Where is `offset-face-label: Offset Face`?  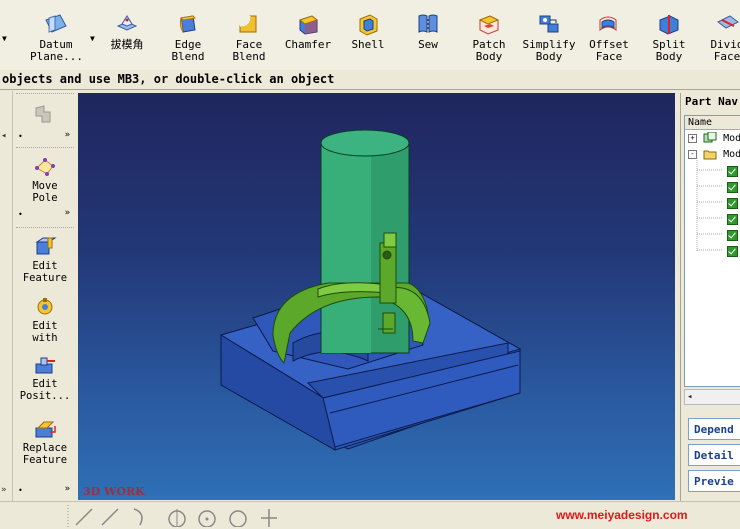 offset-face-label: Offset Face is located at coordinates (609, 50).